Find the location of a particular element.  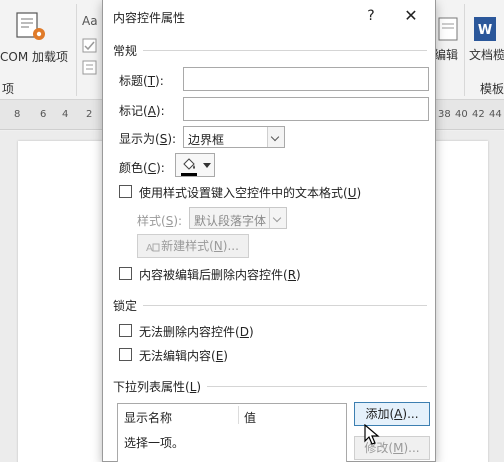

ruler-num: 40 is located at coordinates (461, 114).